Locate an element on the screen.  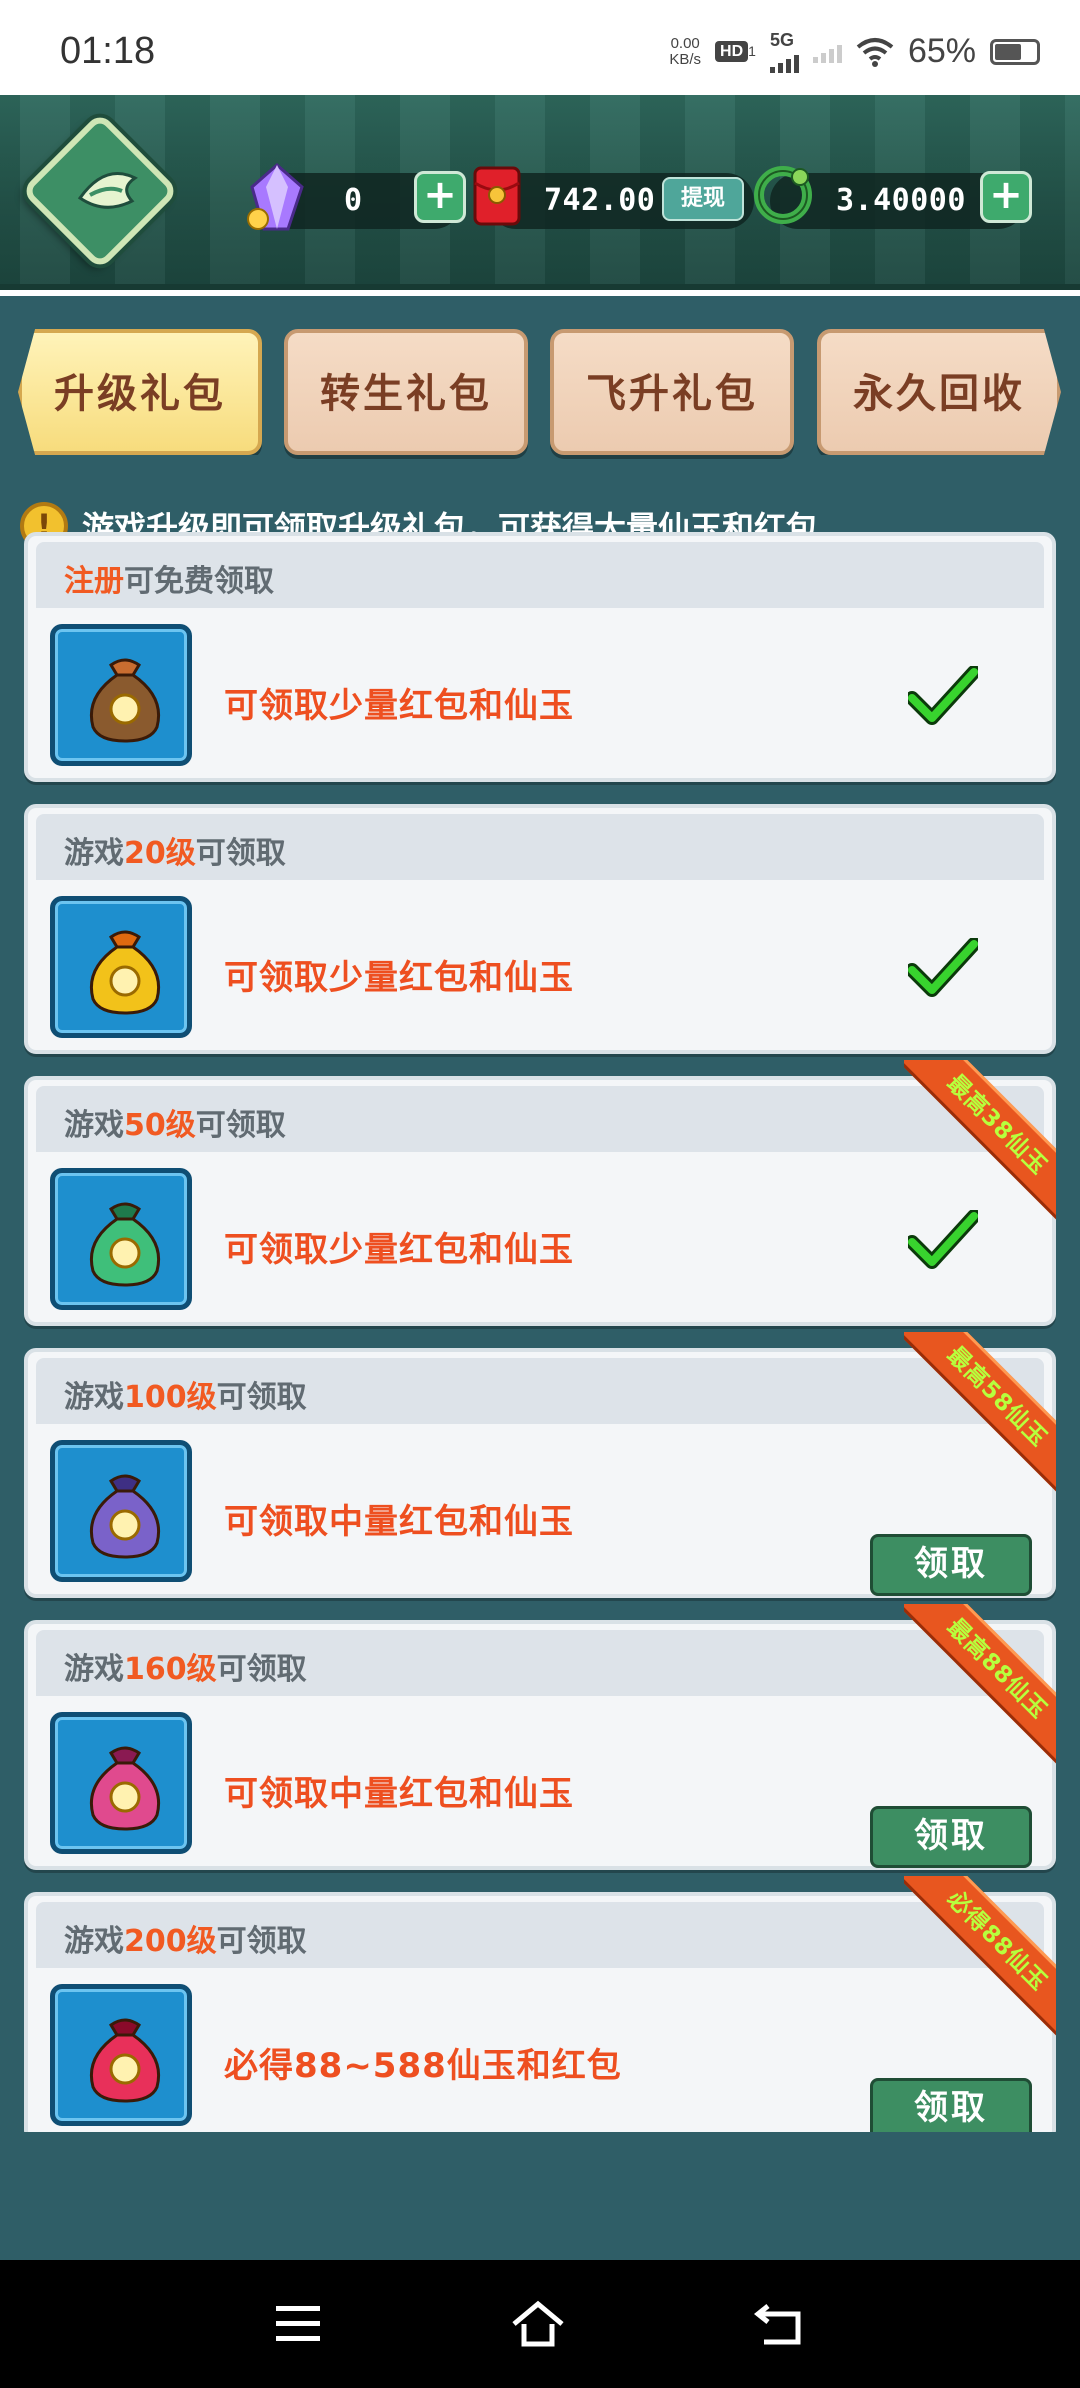
red-packet-amount: 742.00 is located at coordinates (600, 200).